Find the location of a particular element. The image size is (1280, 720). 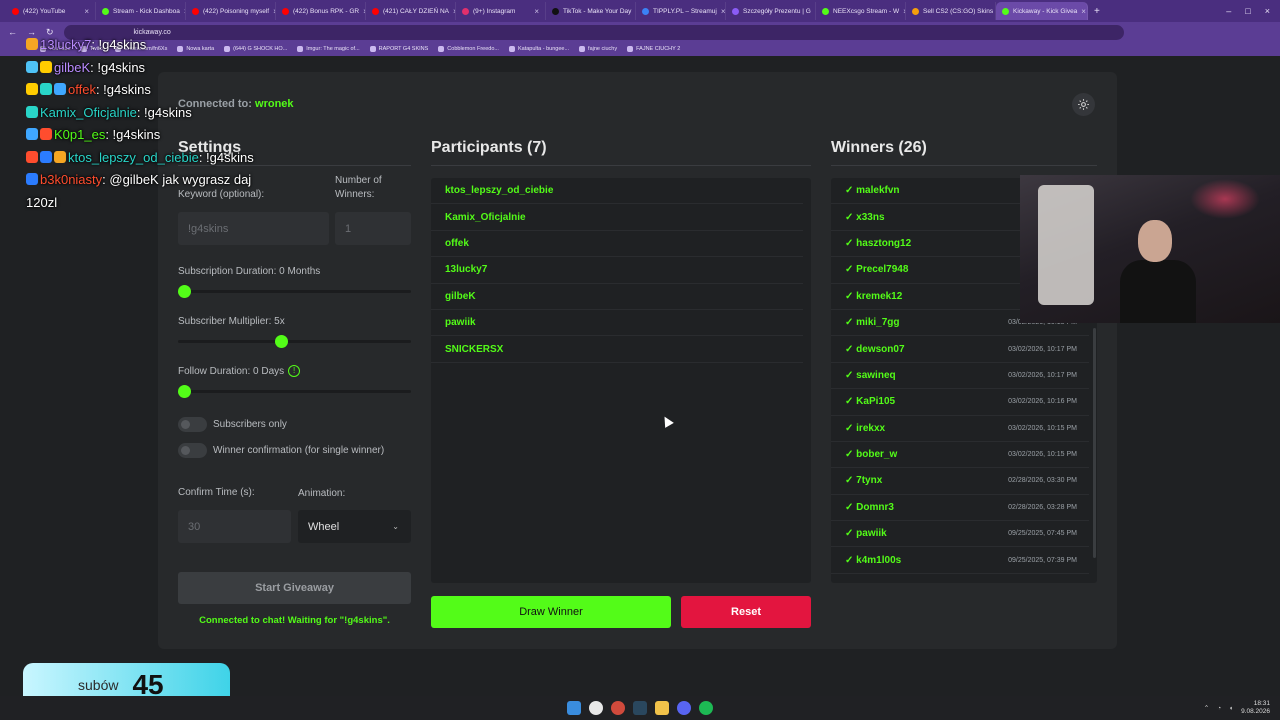

chat-message: 13lucky7: !g4skins is located at coordinates (171, 45).